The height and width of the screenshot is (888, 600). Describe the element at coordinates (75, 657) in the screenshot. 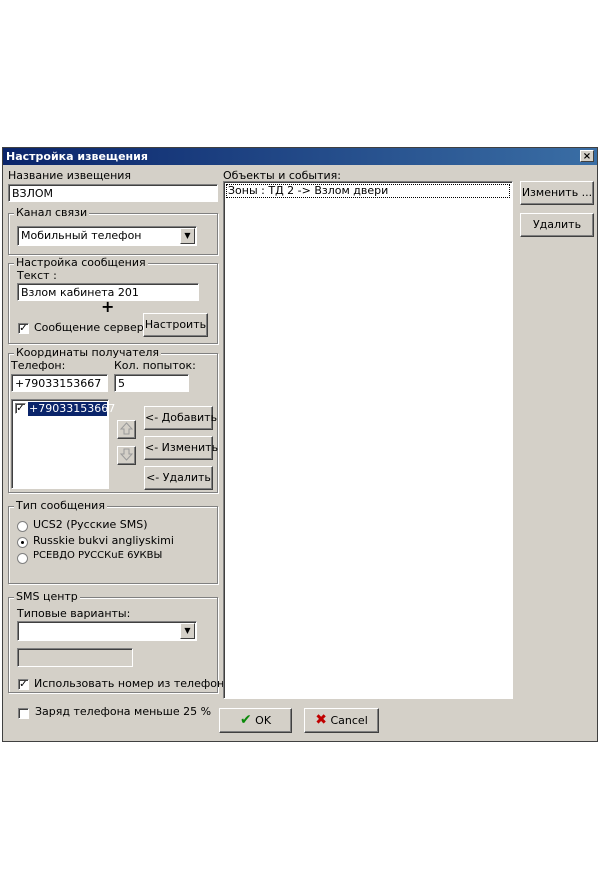

I see `sms-center-number-input` at that location.